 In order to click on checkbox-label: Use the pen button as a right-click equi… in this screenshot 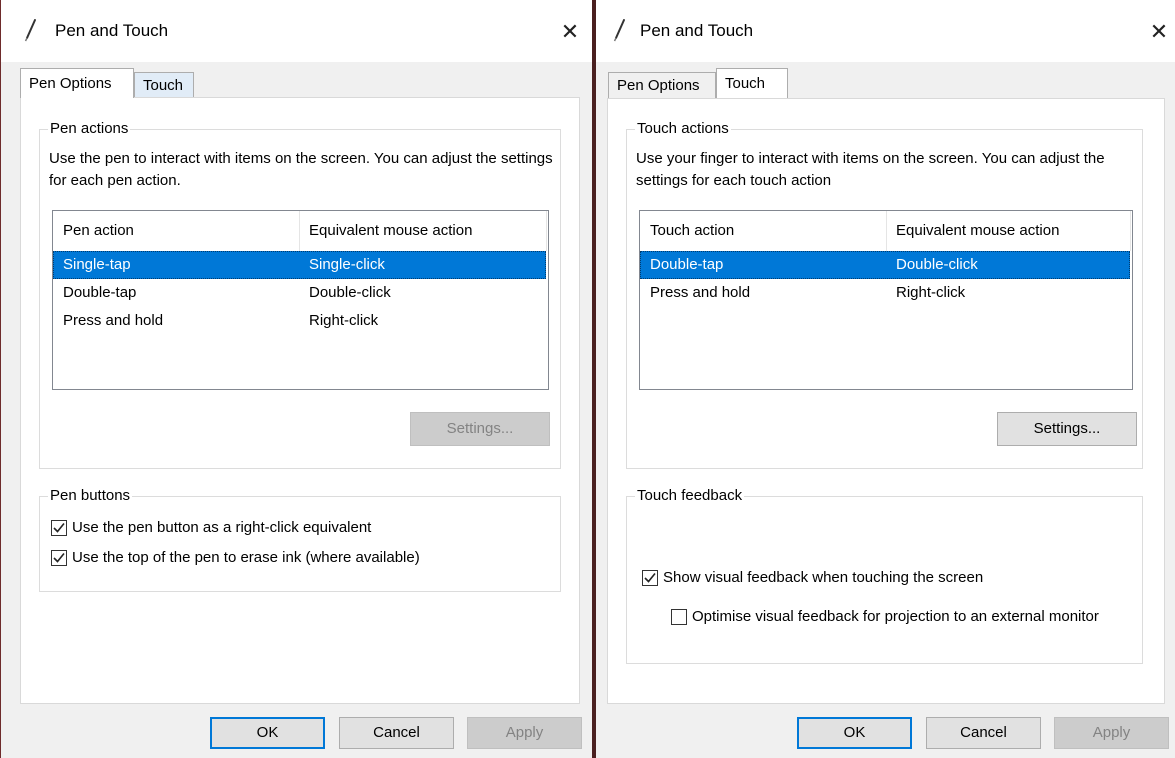, I will do `click(222, 527)`.